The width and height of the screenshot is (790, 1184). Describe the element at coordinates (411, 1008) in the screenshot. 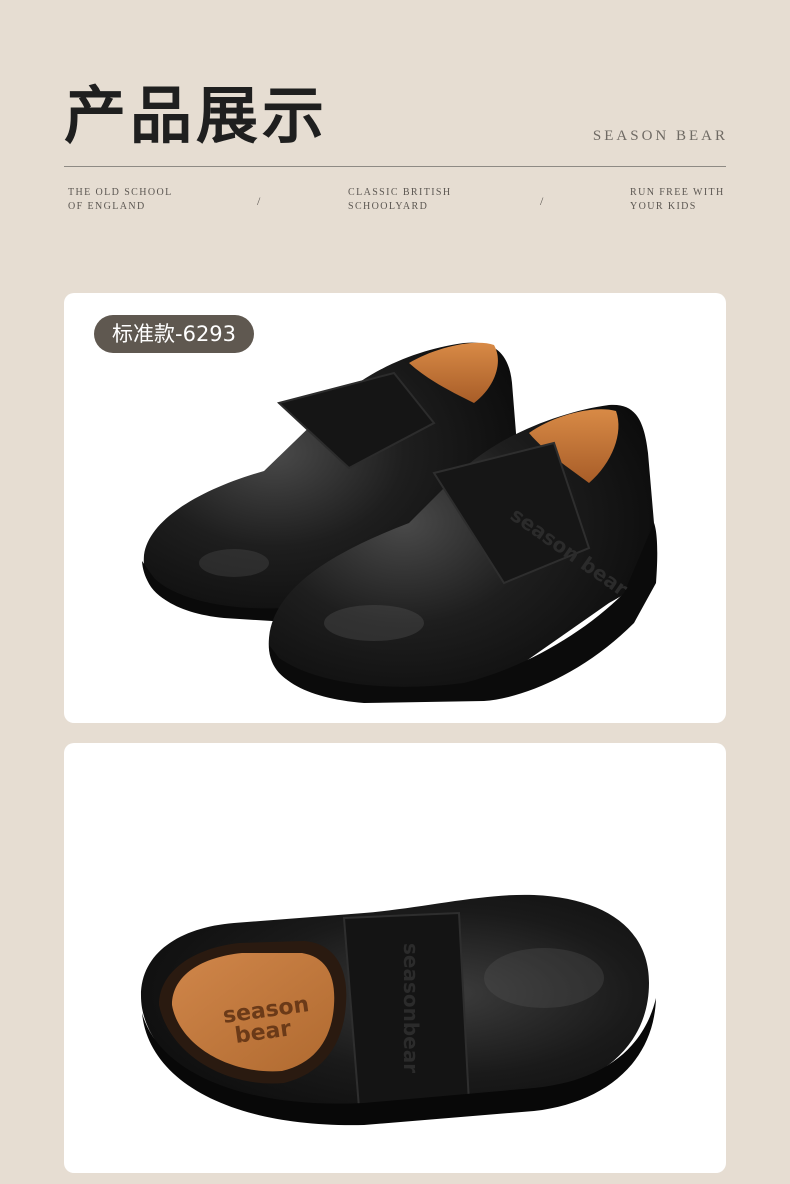

I see `svg-text: seasonbear` at that location.